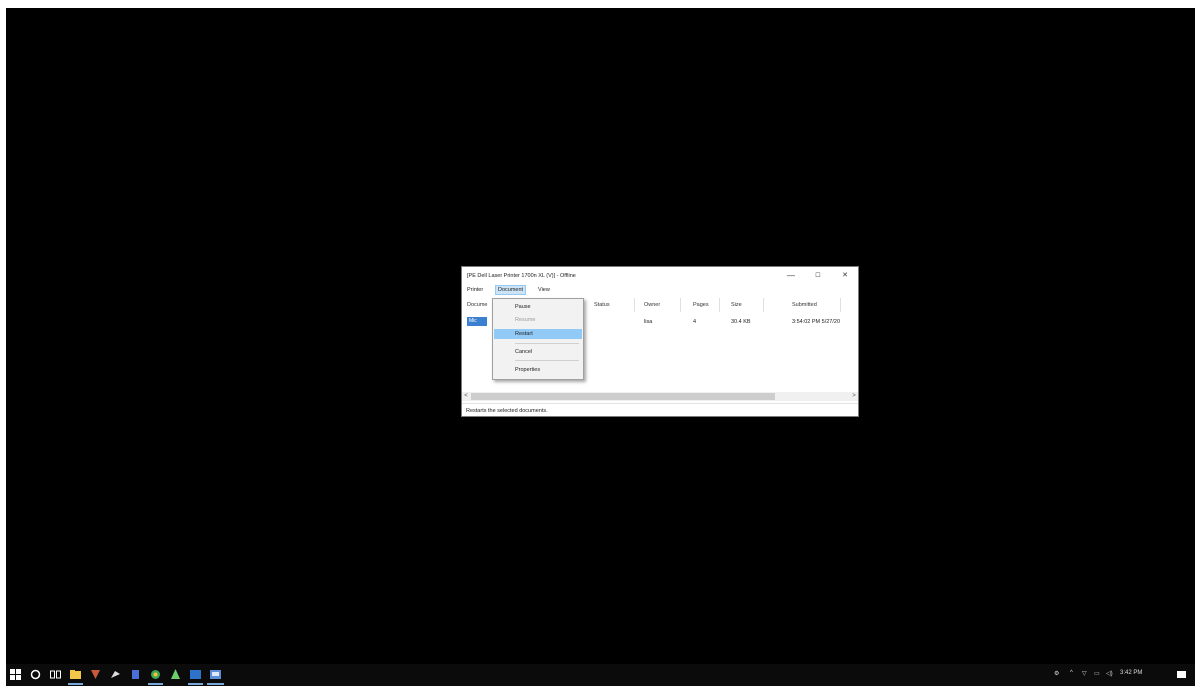  What do you see at coordinates (1071, 673) in the screenshot?
I see `chevron-up-icon: ^` at bounding box center [1071, 673].